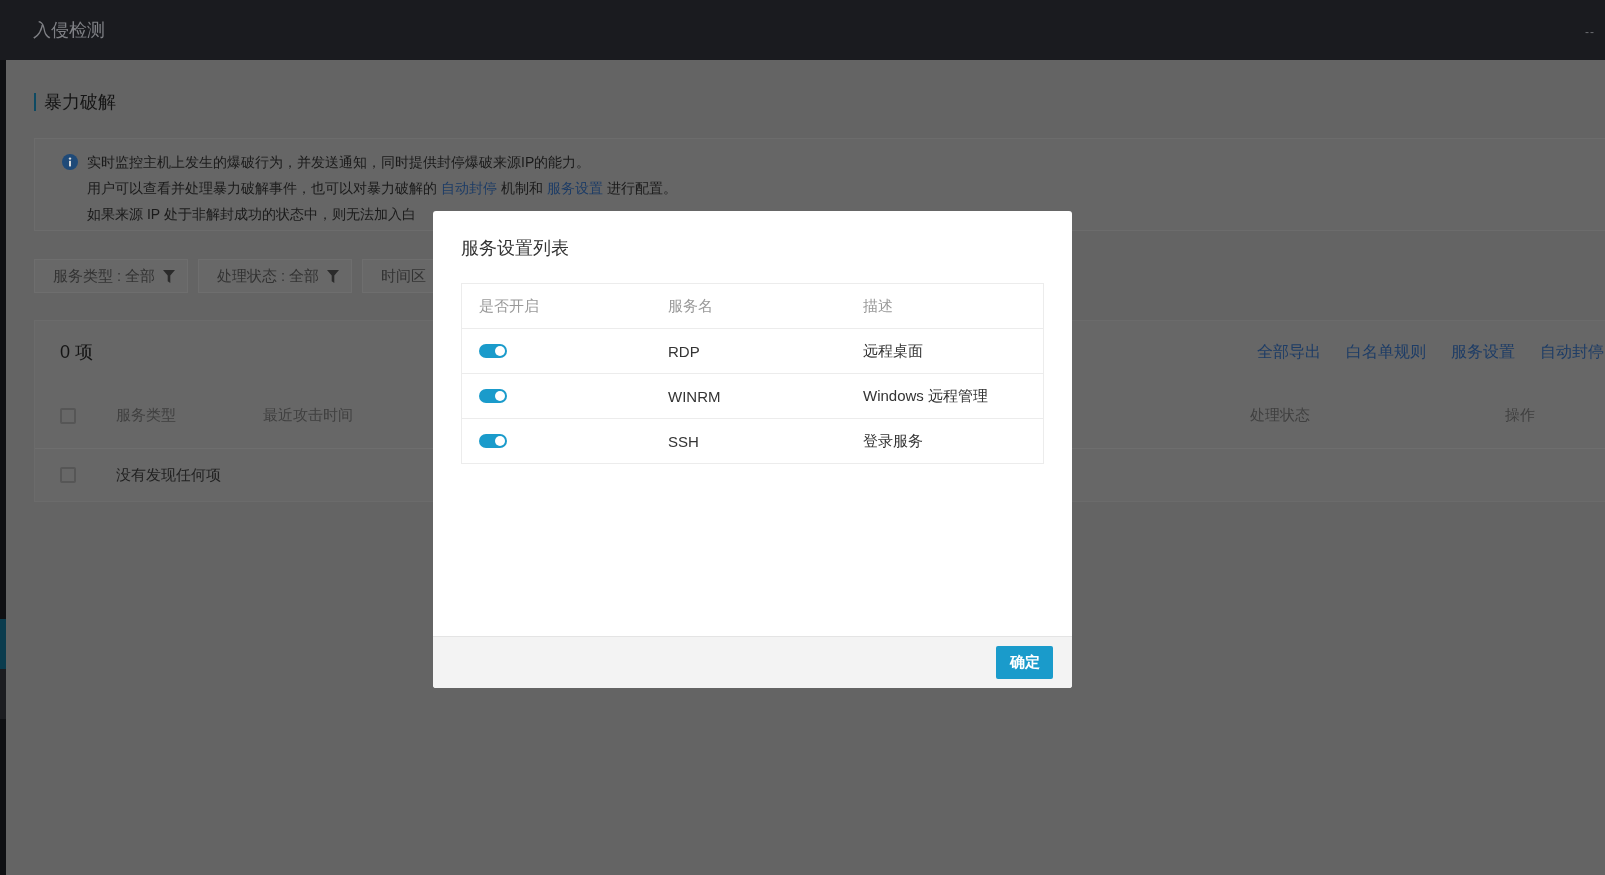  I want to click on toolbar-link: 全部导出, so click(1289, 352).